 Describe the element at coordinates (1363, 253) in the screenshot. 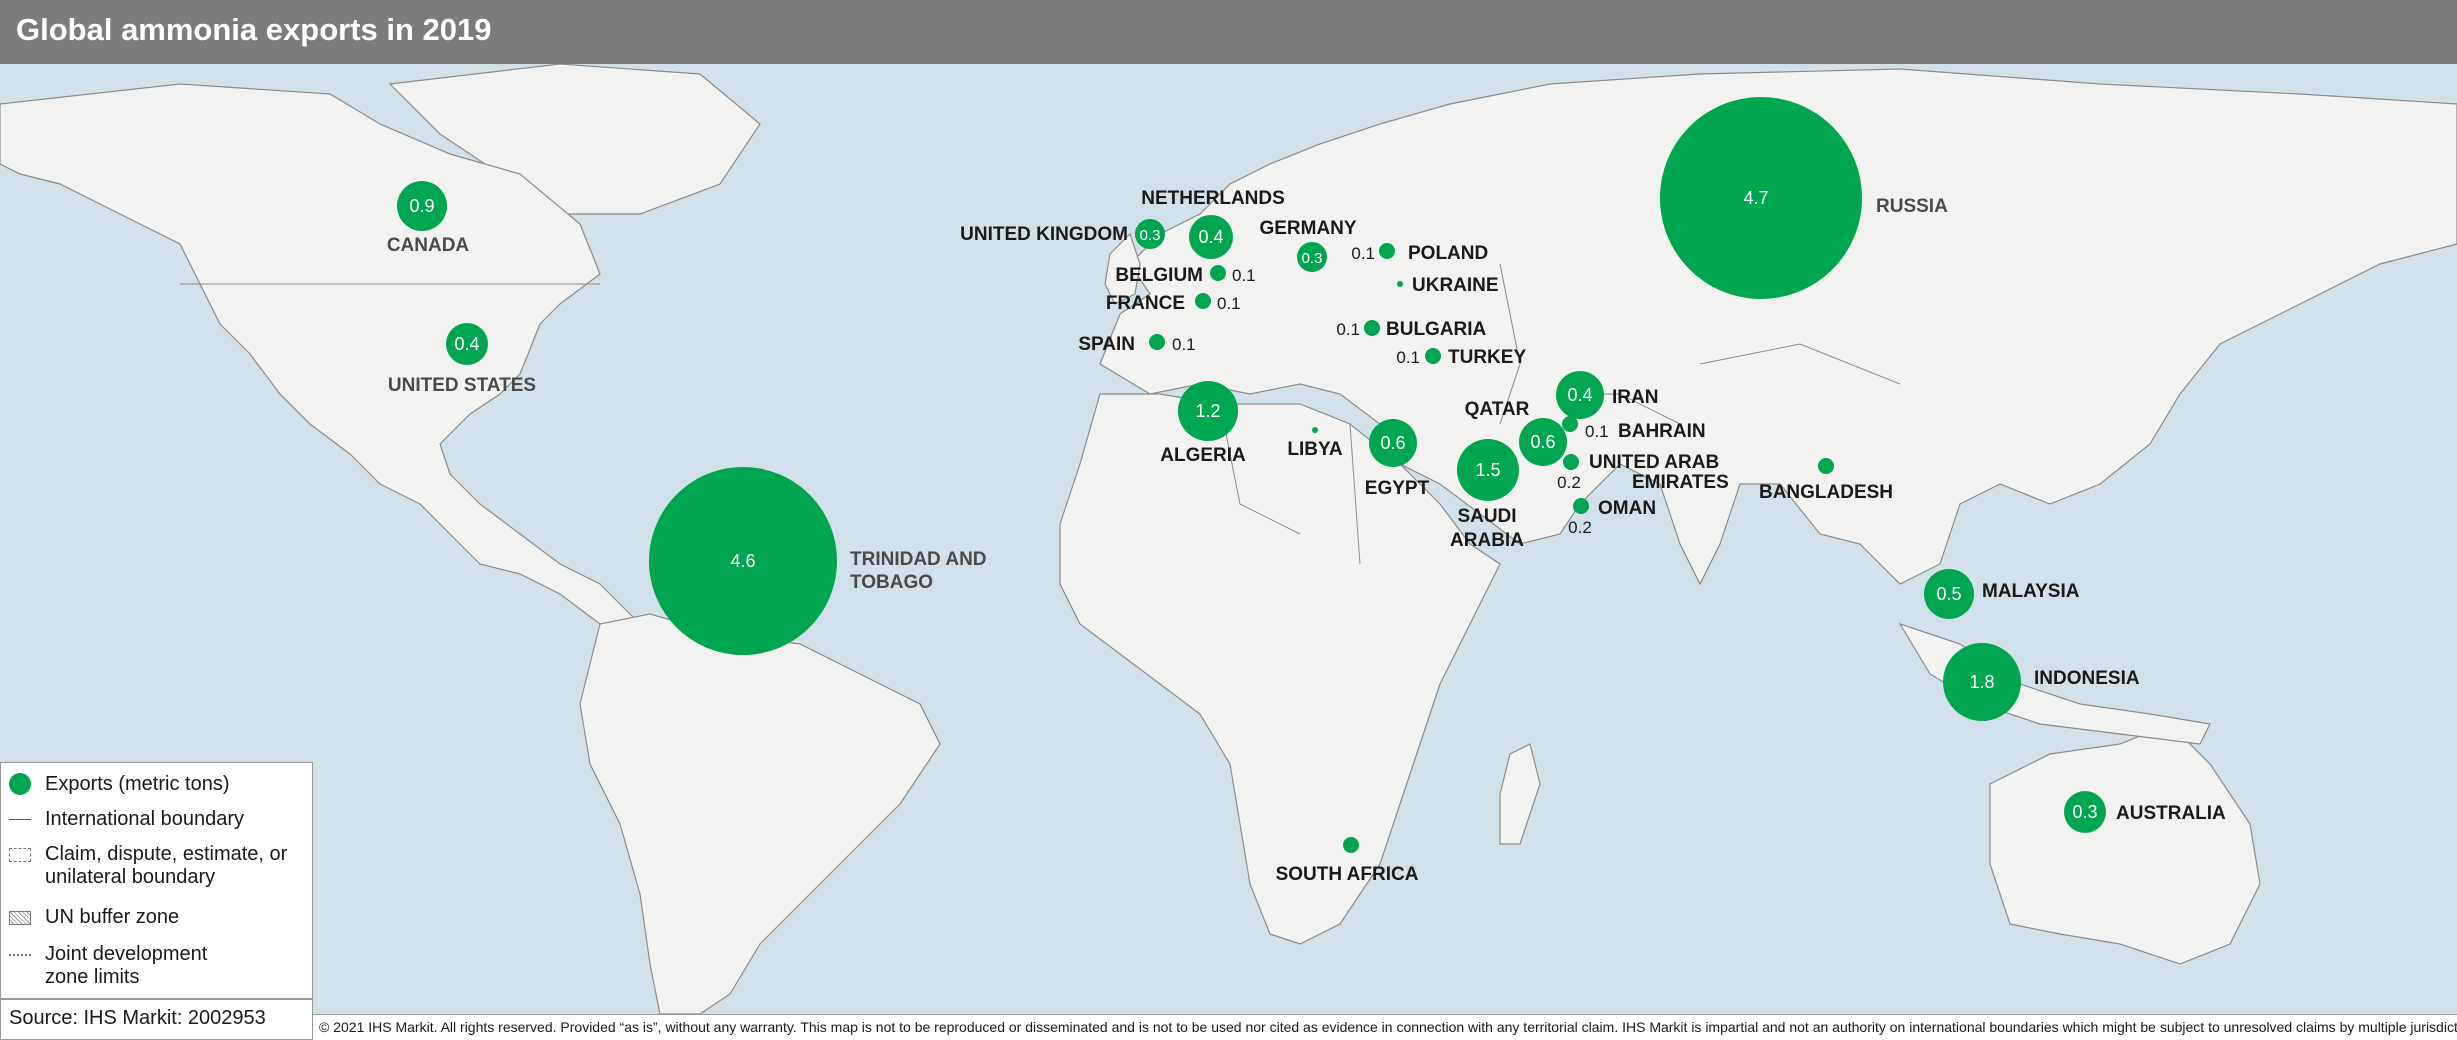

I see `value-poland: 0.1` at that location.